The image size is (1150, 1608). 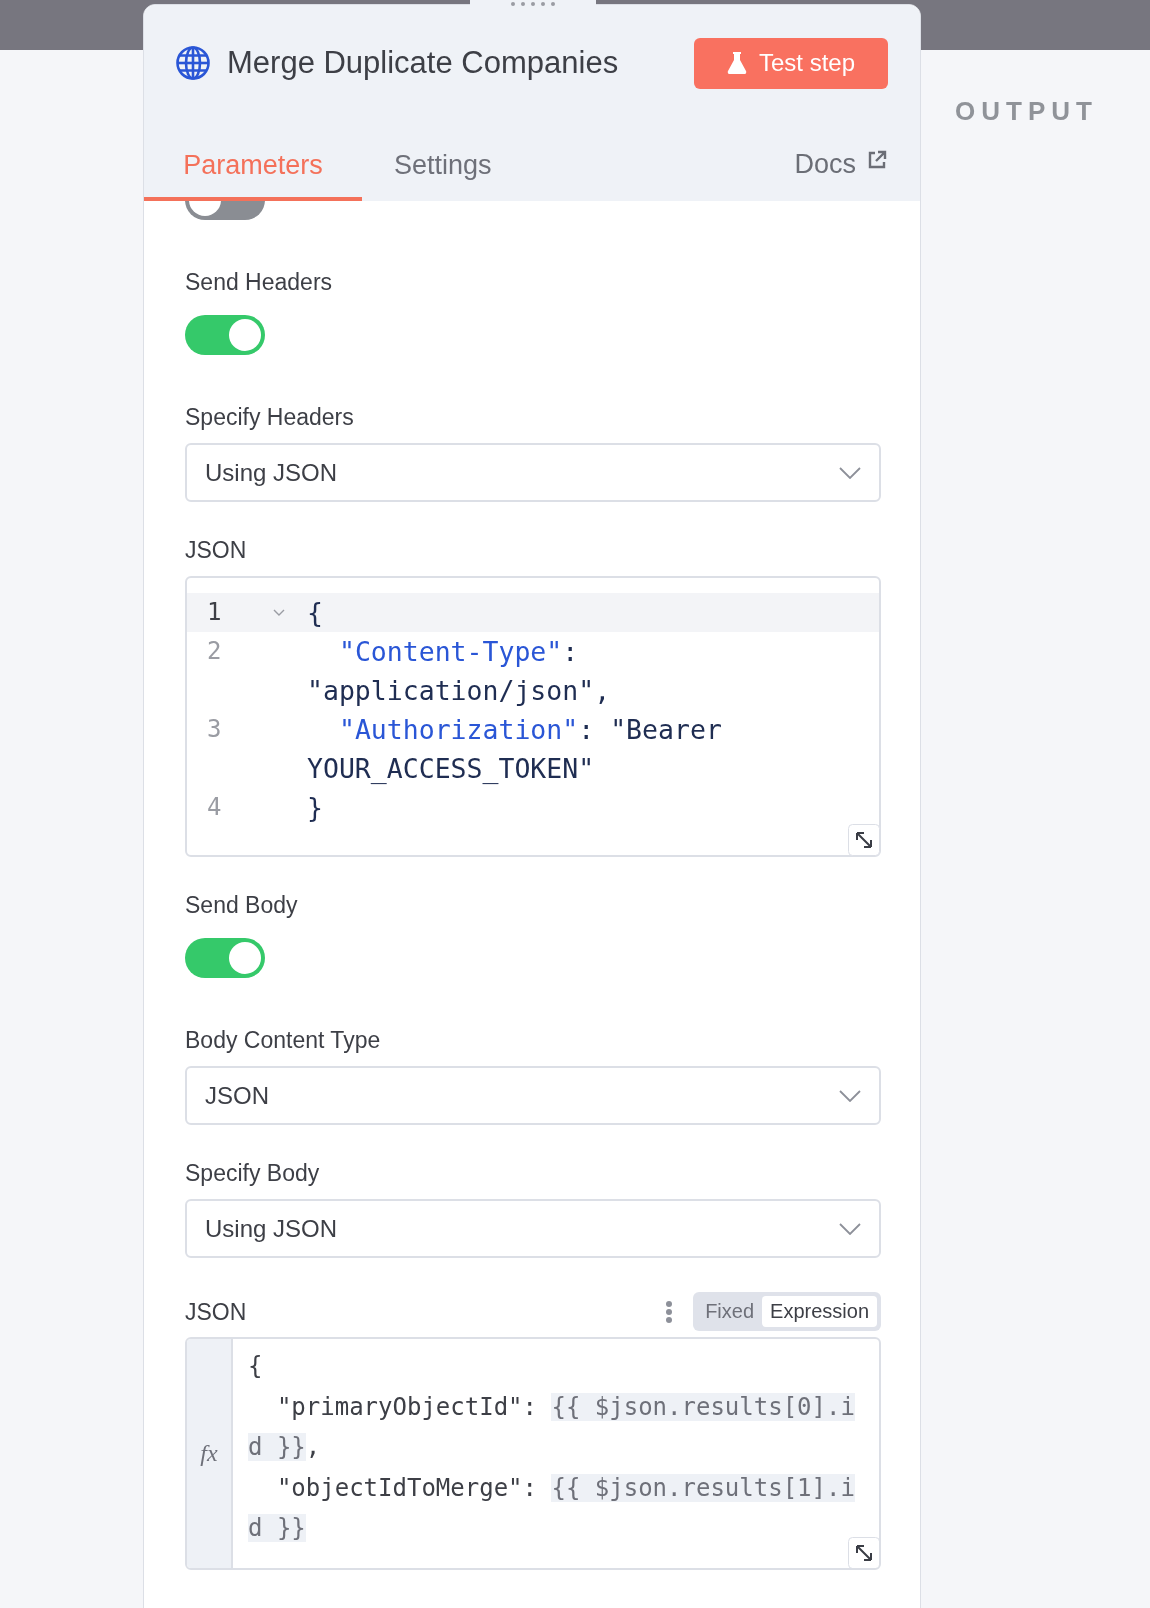 I want to click on globe-icon, so click(x=193, y=63).